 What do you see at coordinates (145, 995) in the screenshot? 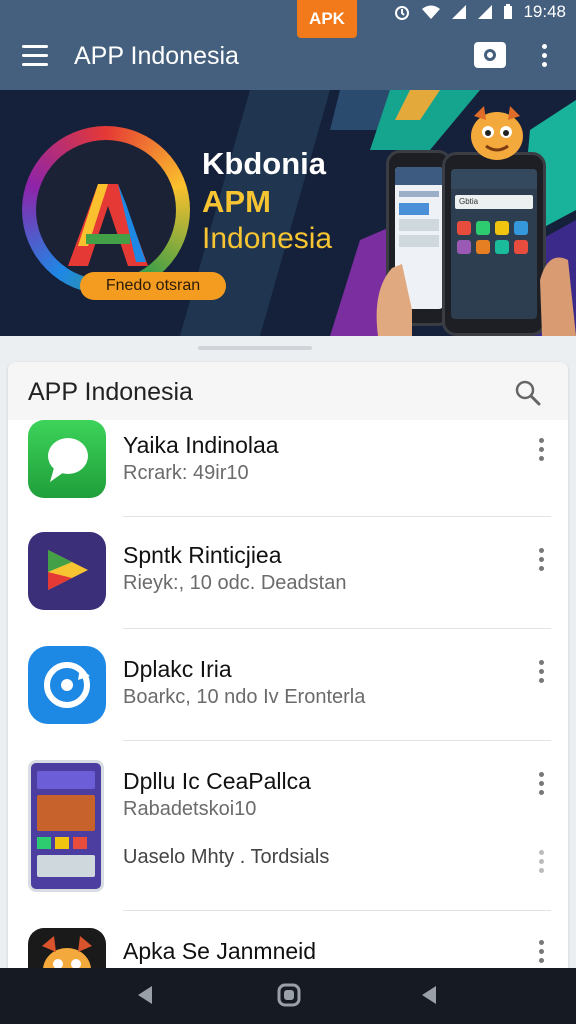
I see `back-nav-icon` at bounding box center [145, 995].